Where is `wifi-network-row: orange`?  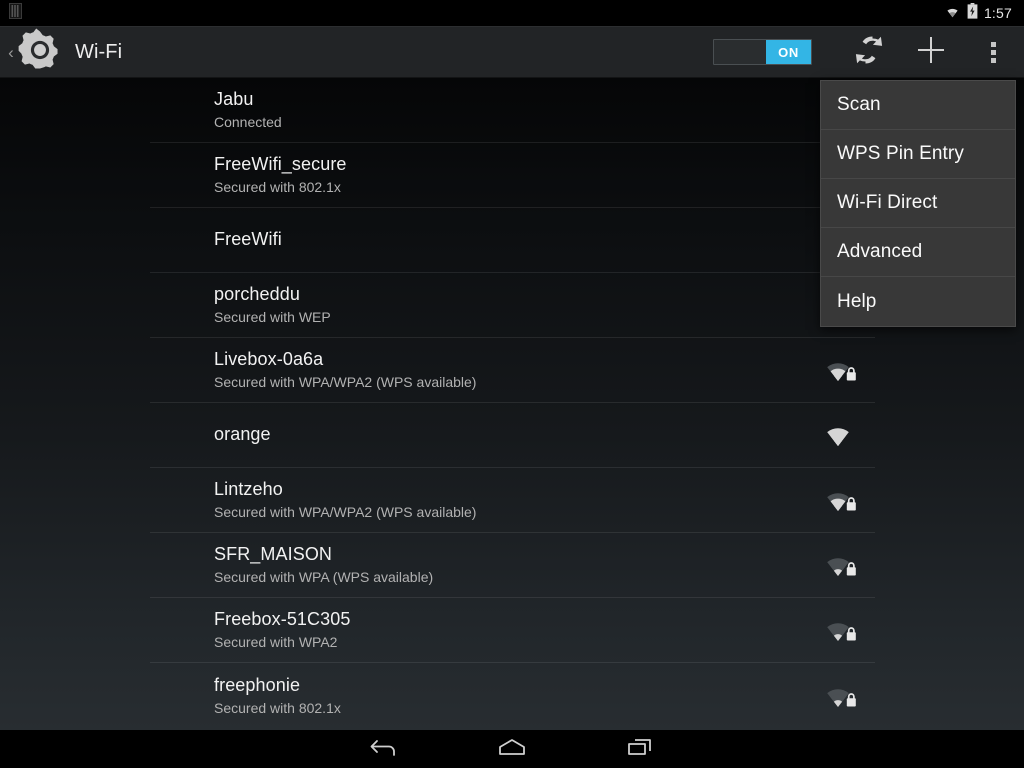 wifi-network-row: orange is located at coordinates (512, 435).